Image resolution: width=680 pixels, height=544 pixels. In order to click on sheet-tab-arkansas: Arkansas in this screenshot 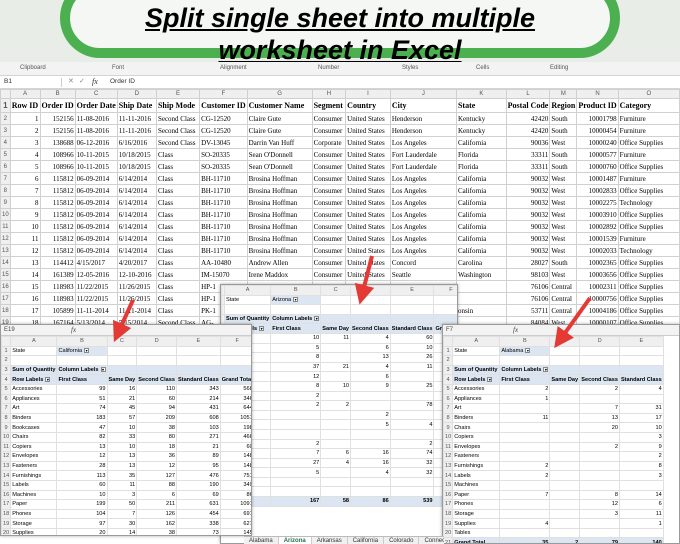, I will do `click(330, 540)`.